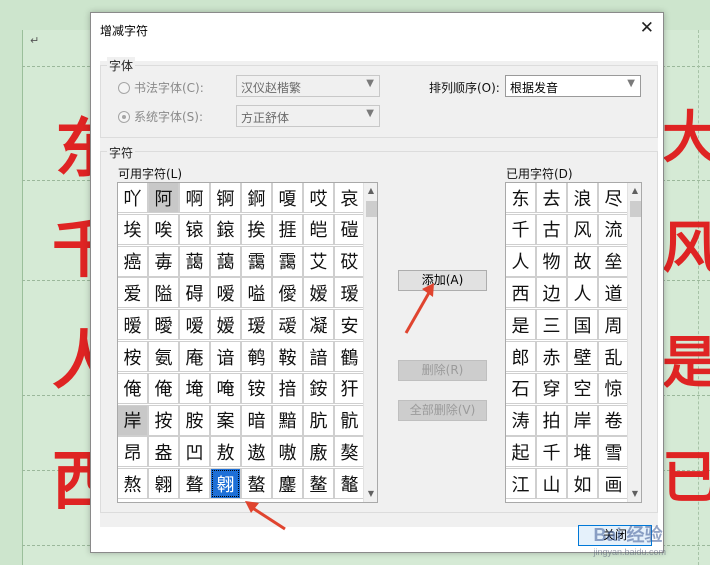 The height and width of the screenshot is (565, 710). I want to click on used-char-cell: 风, so click(582, 229).